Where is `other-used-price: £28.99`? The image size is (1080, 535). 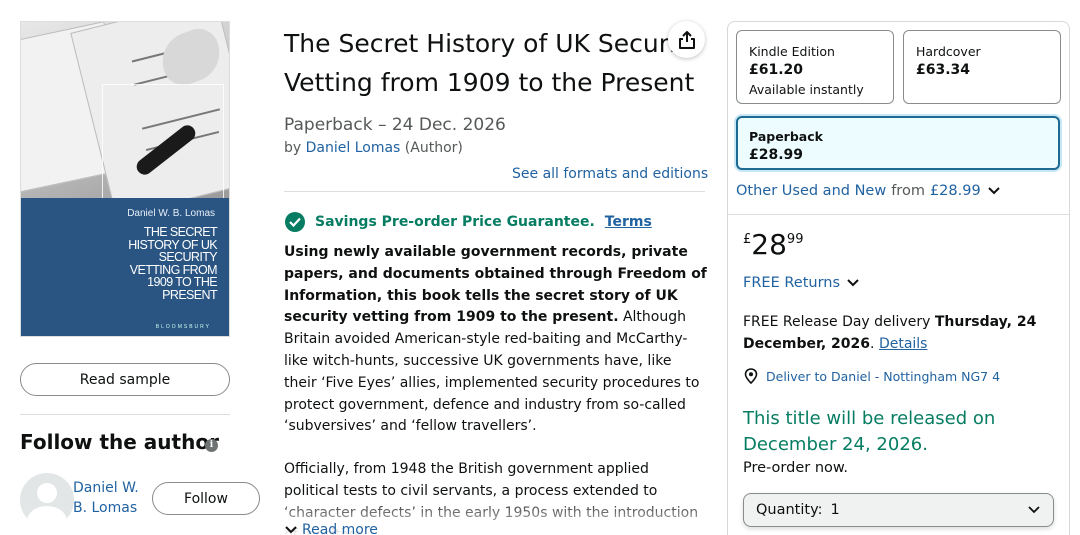 other-used-price: £28.99 is located at coordinates (955, 191).